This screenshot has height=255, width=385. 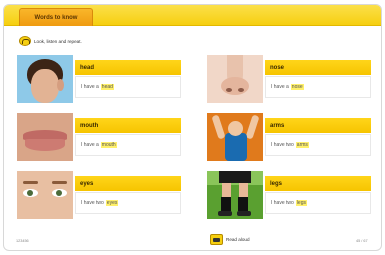 I want to click on word-card-arms: arms I have two arms, so click(x=289, y=137).